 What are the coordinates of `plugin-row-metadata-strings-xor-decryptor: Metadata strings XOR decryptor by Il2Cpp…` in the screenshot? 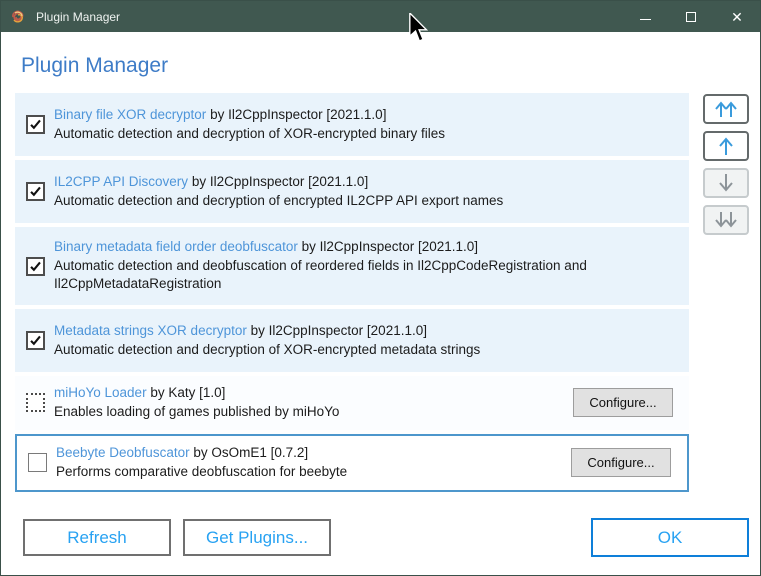 It's located at (352, 340).